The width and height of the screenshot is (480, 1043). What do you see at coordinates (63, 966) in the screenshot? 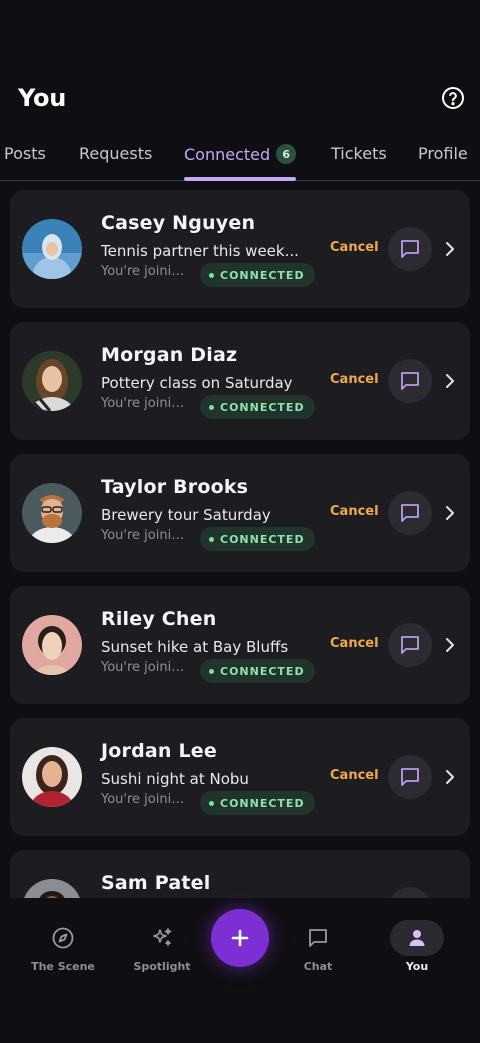
I see `nav-label: The Scene` at bounding box center [63, 966].